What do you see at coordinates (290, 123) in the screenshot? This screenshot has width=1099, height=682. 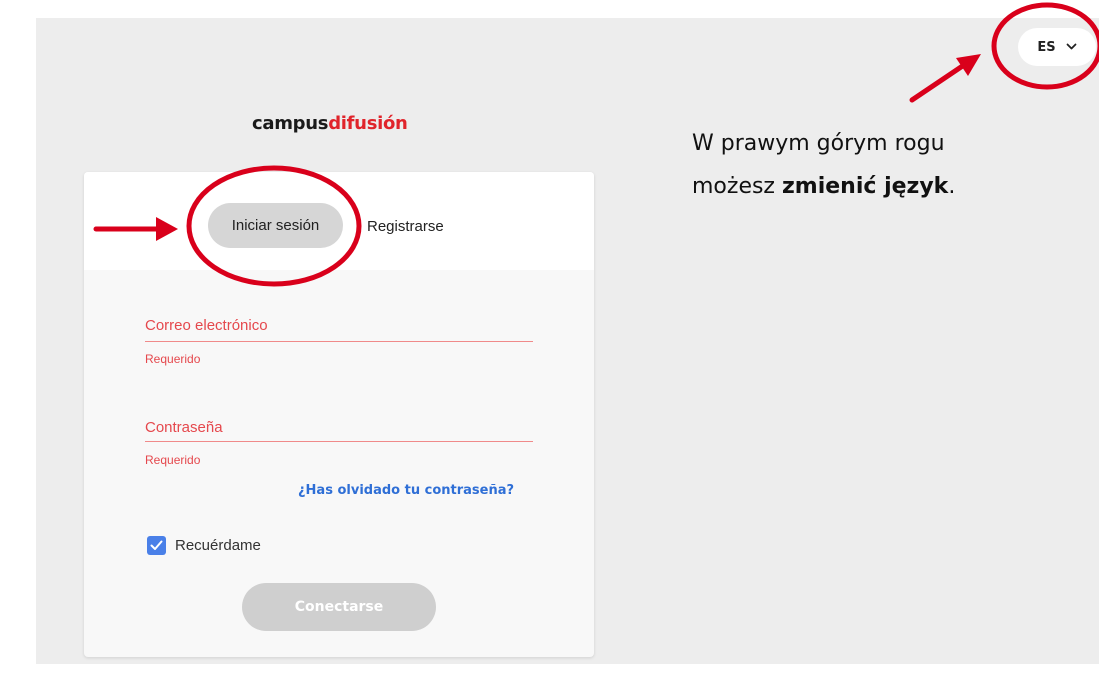 I see `logo-part-campus: campus` at bounding box center [290, 123].